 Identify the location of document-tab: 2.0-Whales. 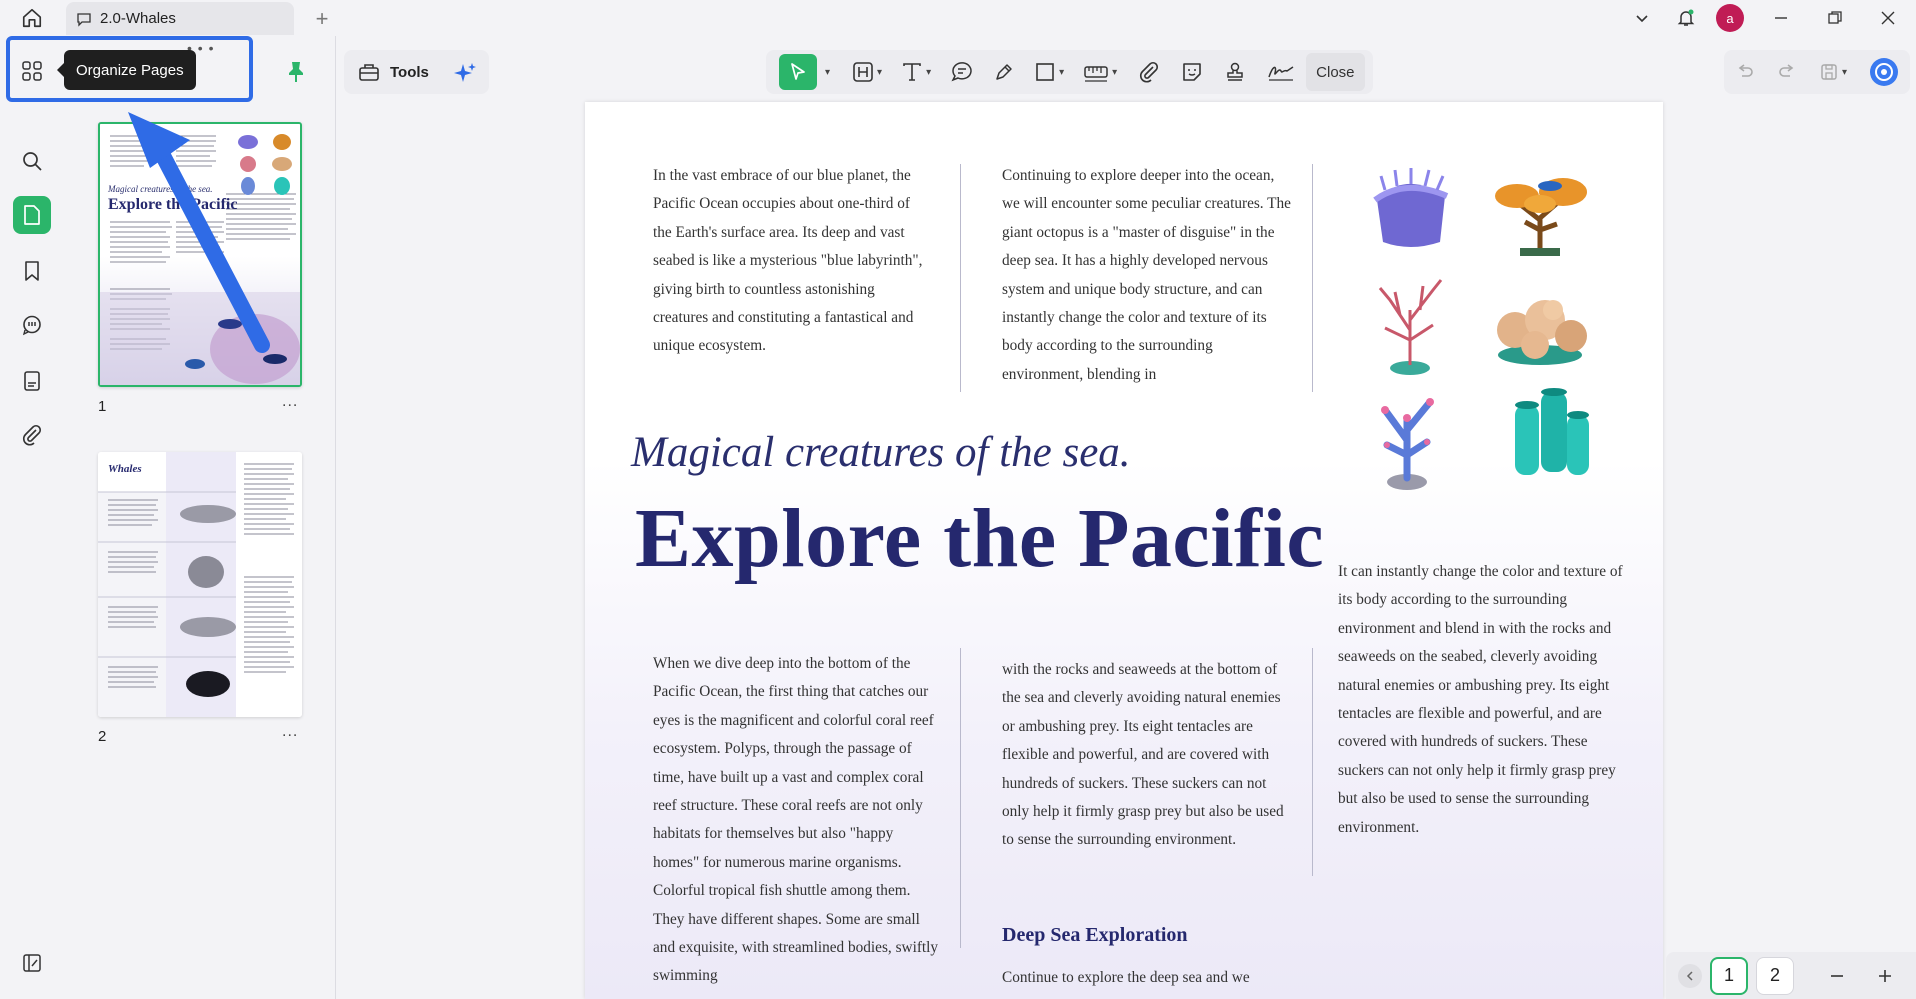
(180, 18).